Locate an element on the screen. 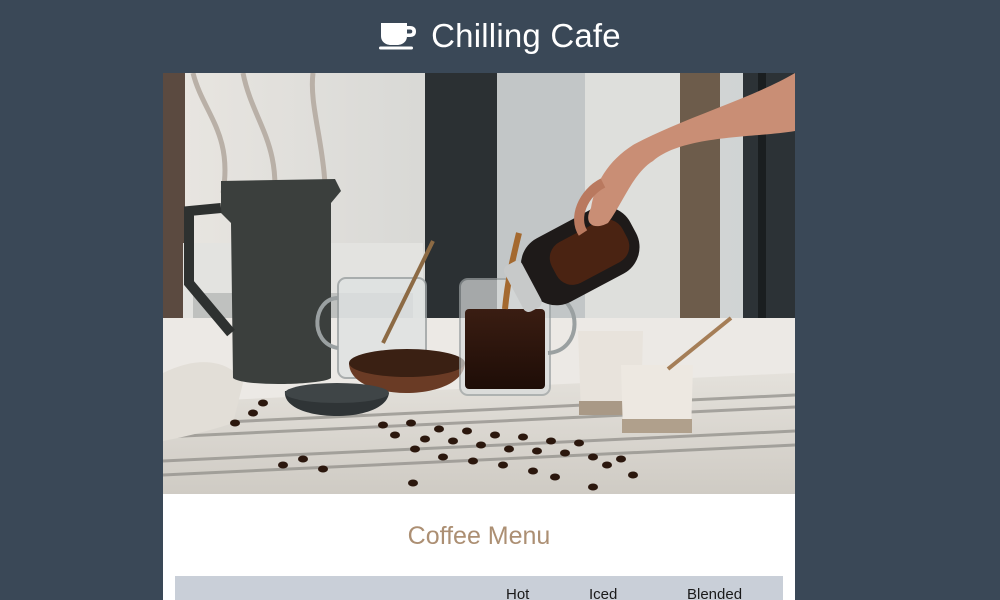 This screenshot has width=1000, height=600. site-title: Chilling Cafe is located at coordinates (526, 35).